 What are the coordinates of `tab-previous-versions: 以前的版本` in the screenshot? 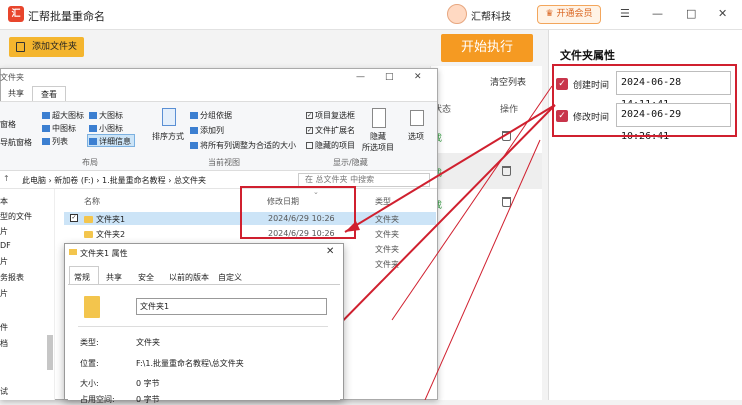 It's located at (189, 277).